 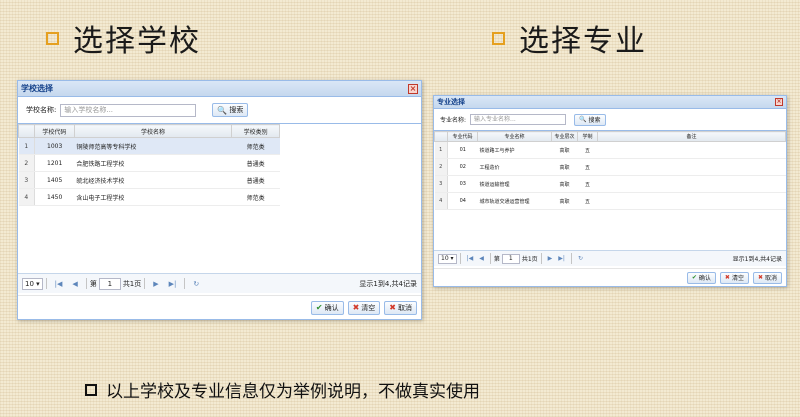 What do you see at coordinates (26, 197) in the screenshot?
I see `row-number: 4` at bounding box center [26, 197].